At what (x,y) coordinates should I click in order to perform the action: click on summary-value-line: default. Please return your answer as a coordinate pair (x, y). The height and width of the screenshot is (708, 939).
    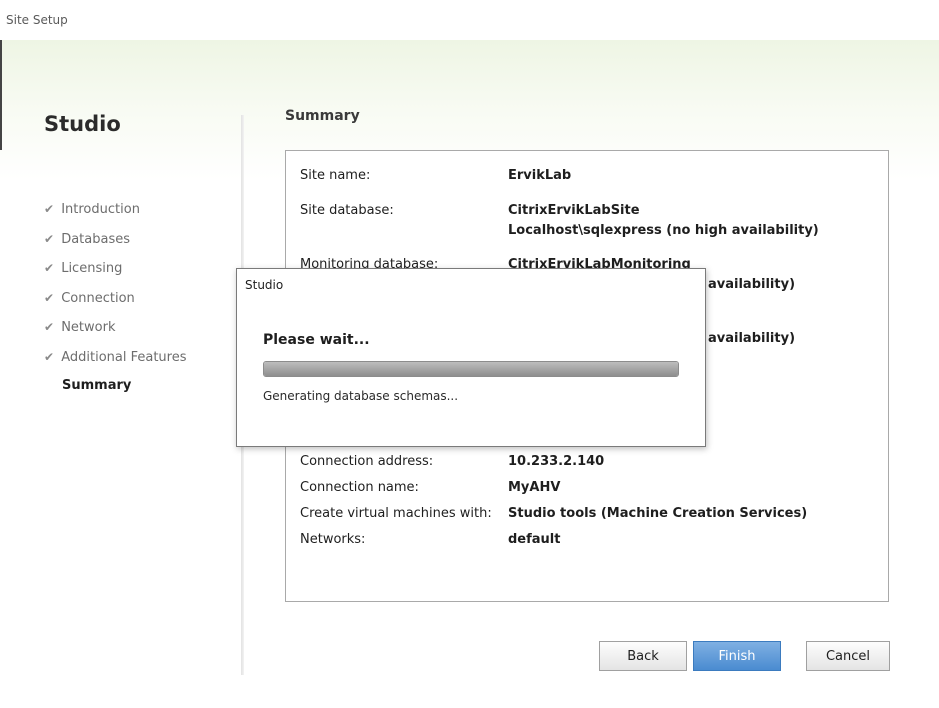
    Looking at the image, I should click on (534, 539).